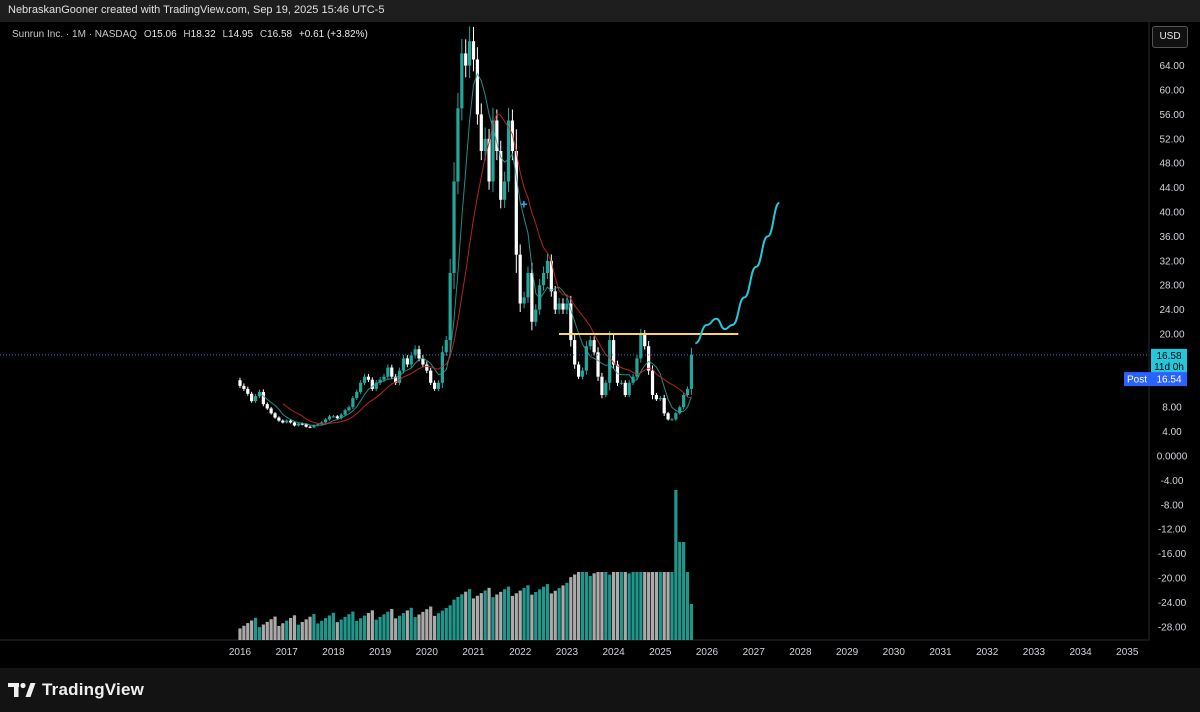 This screenshot has width=1200, height=712. What do you see at coordinates (737, 273) in the screenshot?
I see `projection-path` at bounding box center [737, 273].